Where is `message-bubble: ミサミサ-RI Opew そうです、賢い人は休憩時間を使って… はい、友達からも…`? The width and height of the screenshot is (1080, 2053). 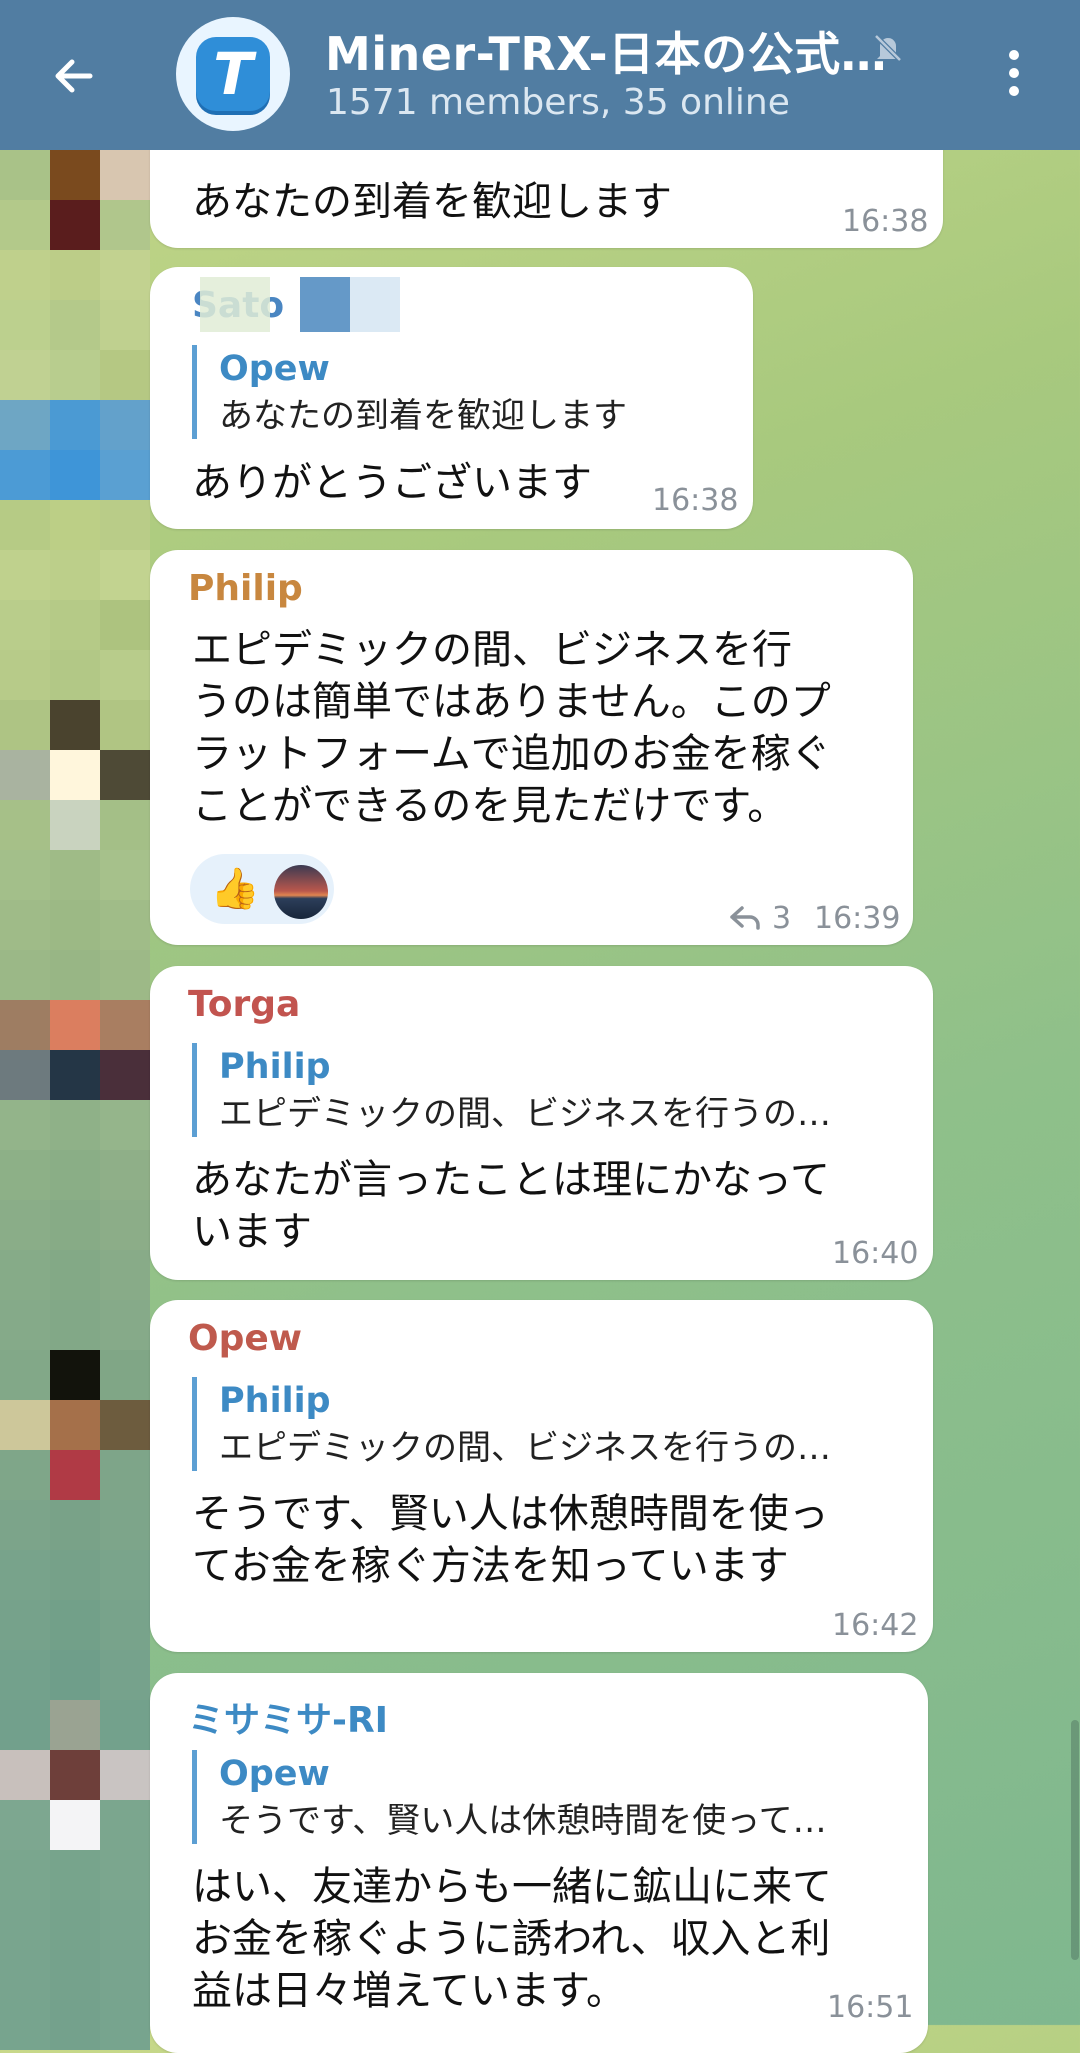
message-bubble: ミサミサ-RI Opew そうです、賢い人は休憩時間を使って… はい、友達からも… is located at coordinates (539, 1863).